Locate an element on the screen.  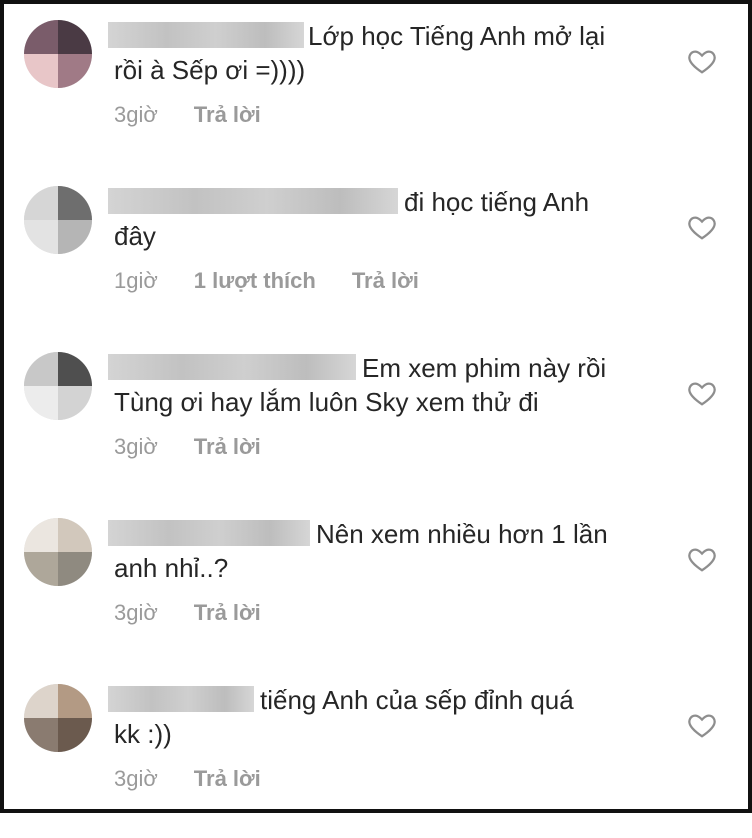
comment-text: Em xem phim này rồi is located at coordinates (484, 368).